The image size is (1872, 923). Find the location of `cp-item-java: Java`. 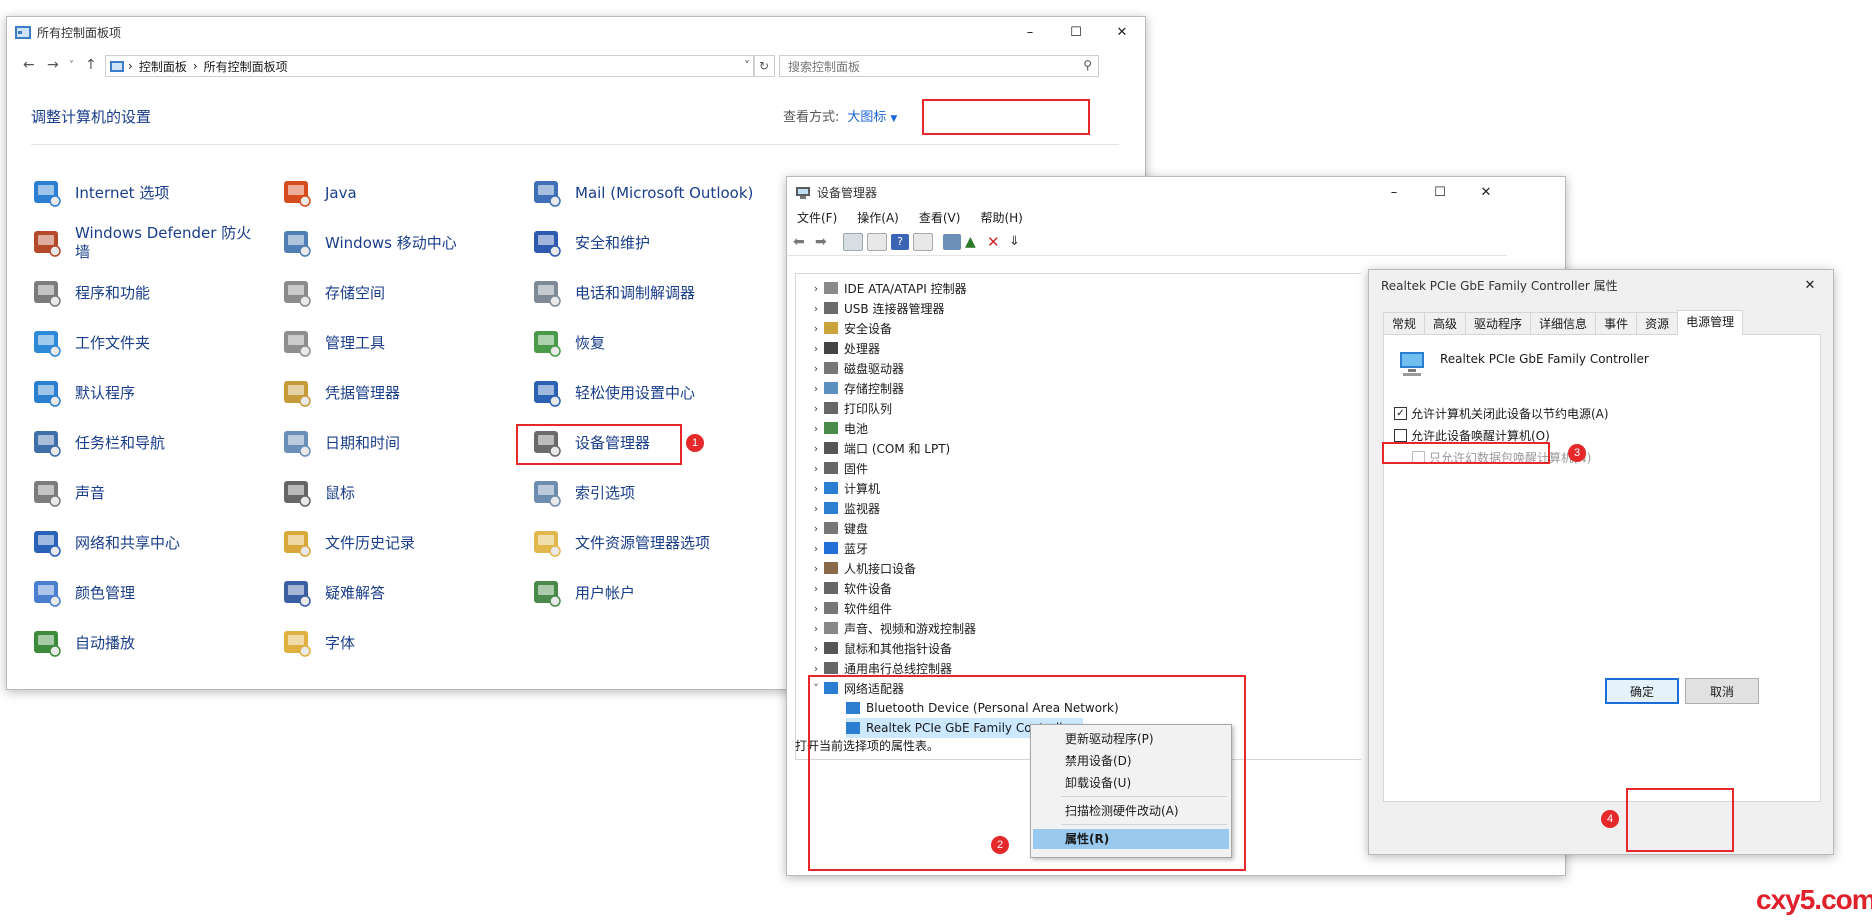

cp-item-java: Java is located at coordinates (319, 193).